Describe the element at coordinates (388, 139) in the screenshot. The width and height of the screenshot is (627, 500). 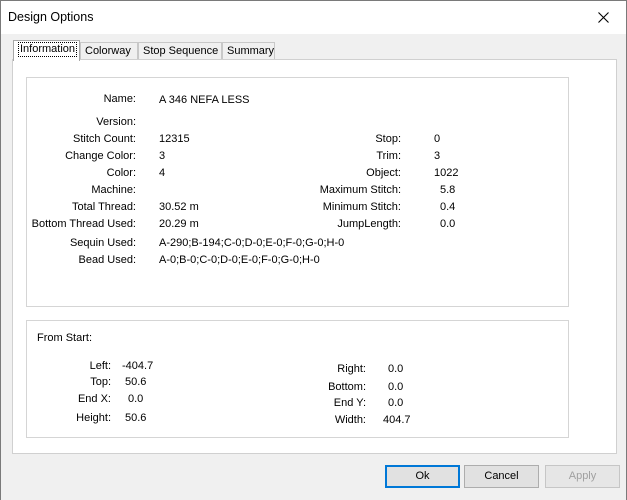
I see `stop-label: Stop:` at that location.